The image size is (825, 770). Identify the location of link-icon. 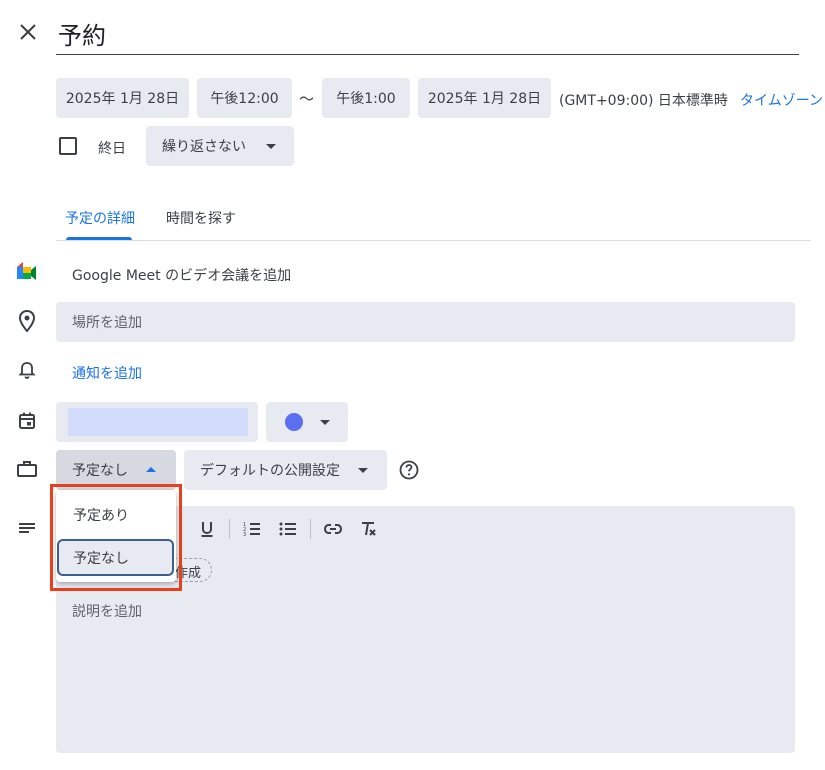
(333, 529).